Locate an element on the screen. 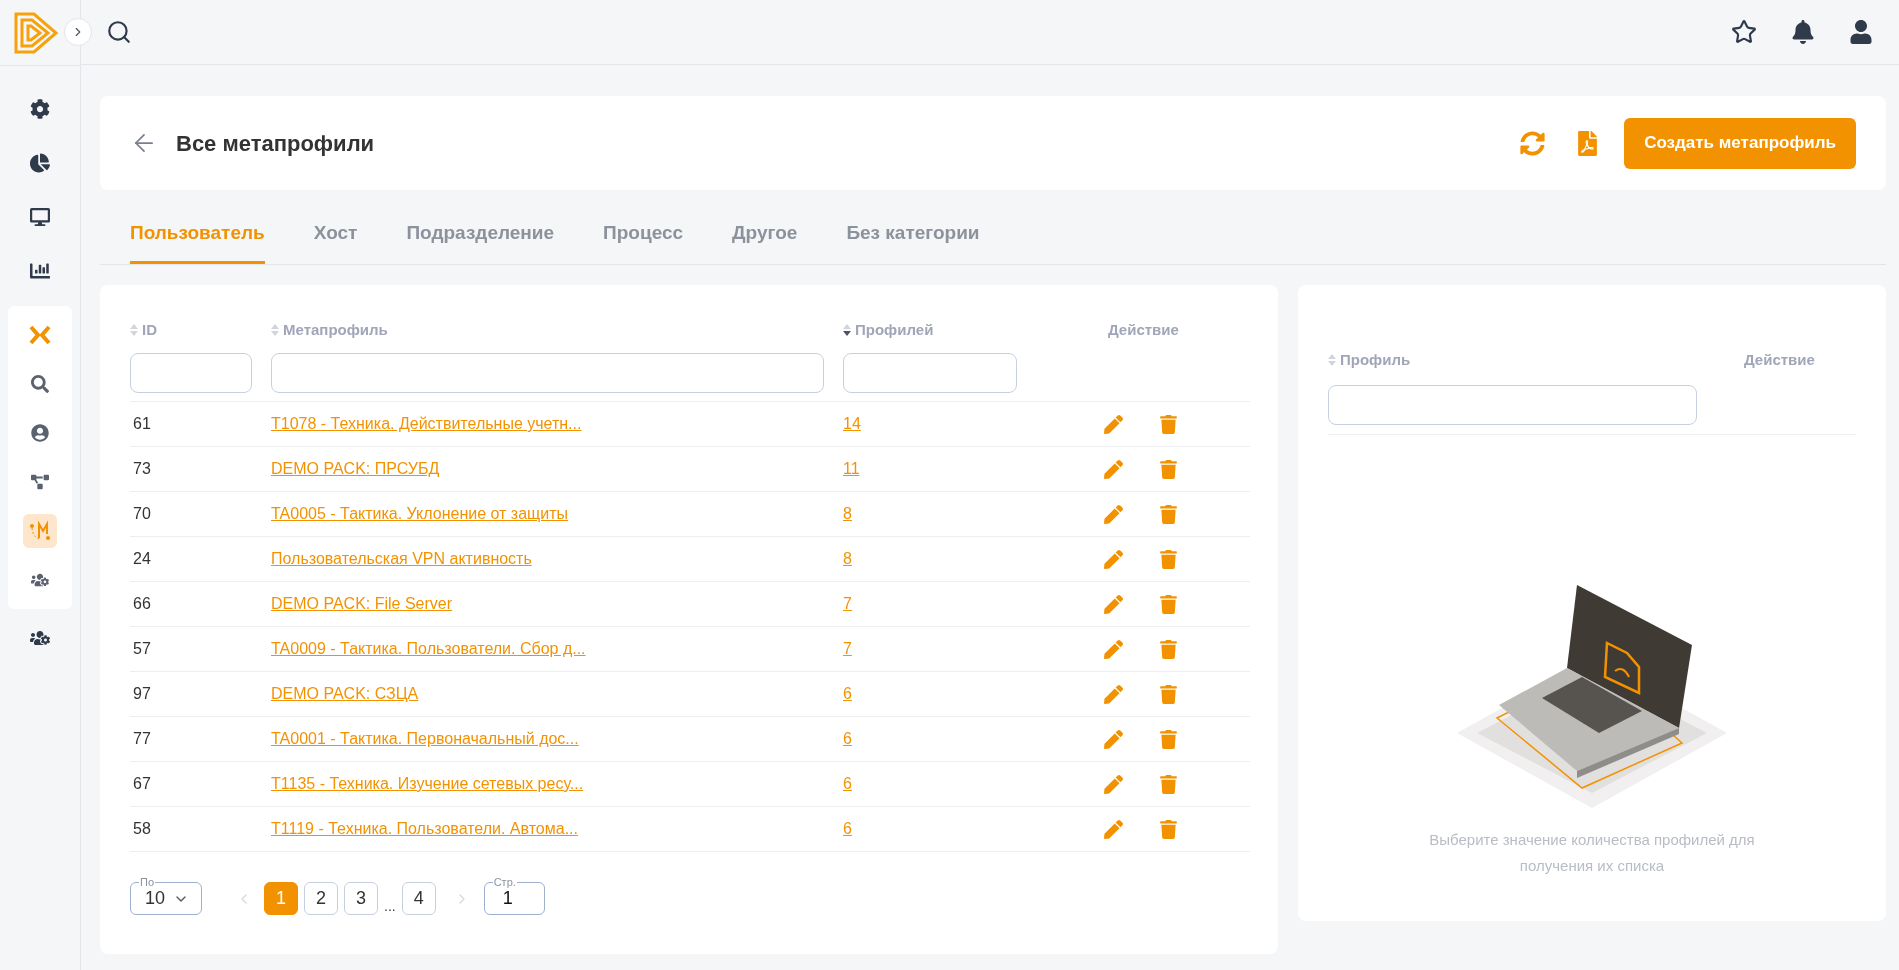  id-cell-text: 70 is located at coordinates (141, 513).